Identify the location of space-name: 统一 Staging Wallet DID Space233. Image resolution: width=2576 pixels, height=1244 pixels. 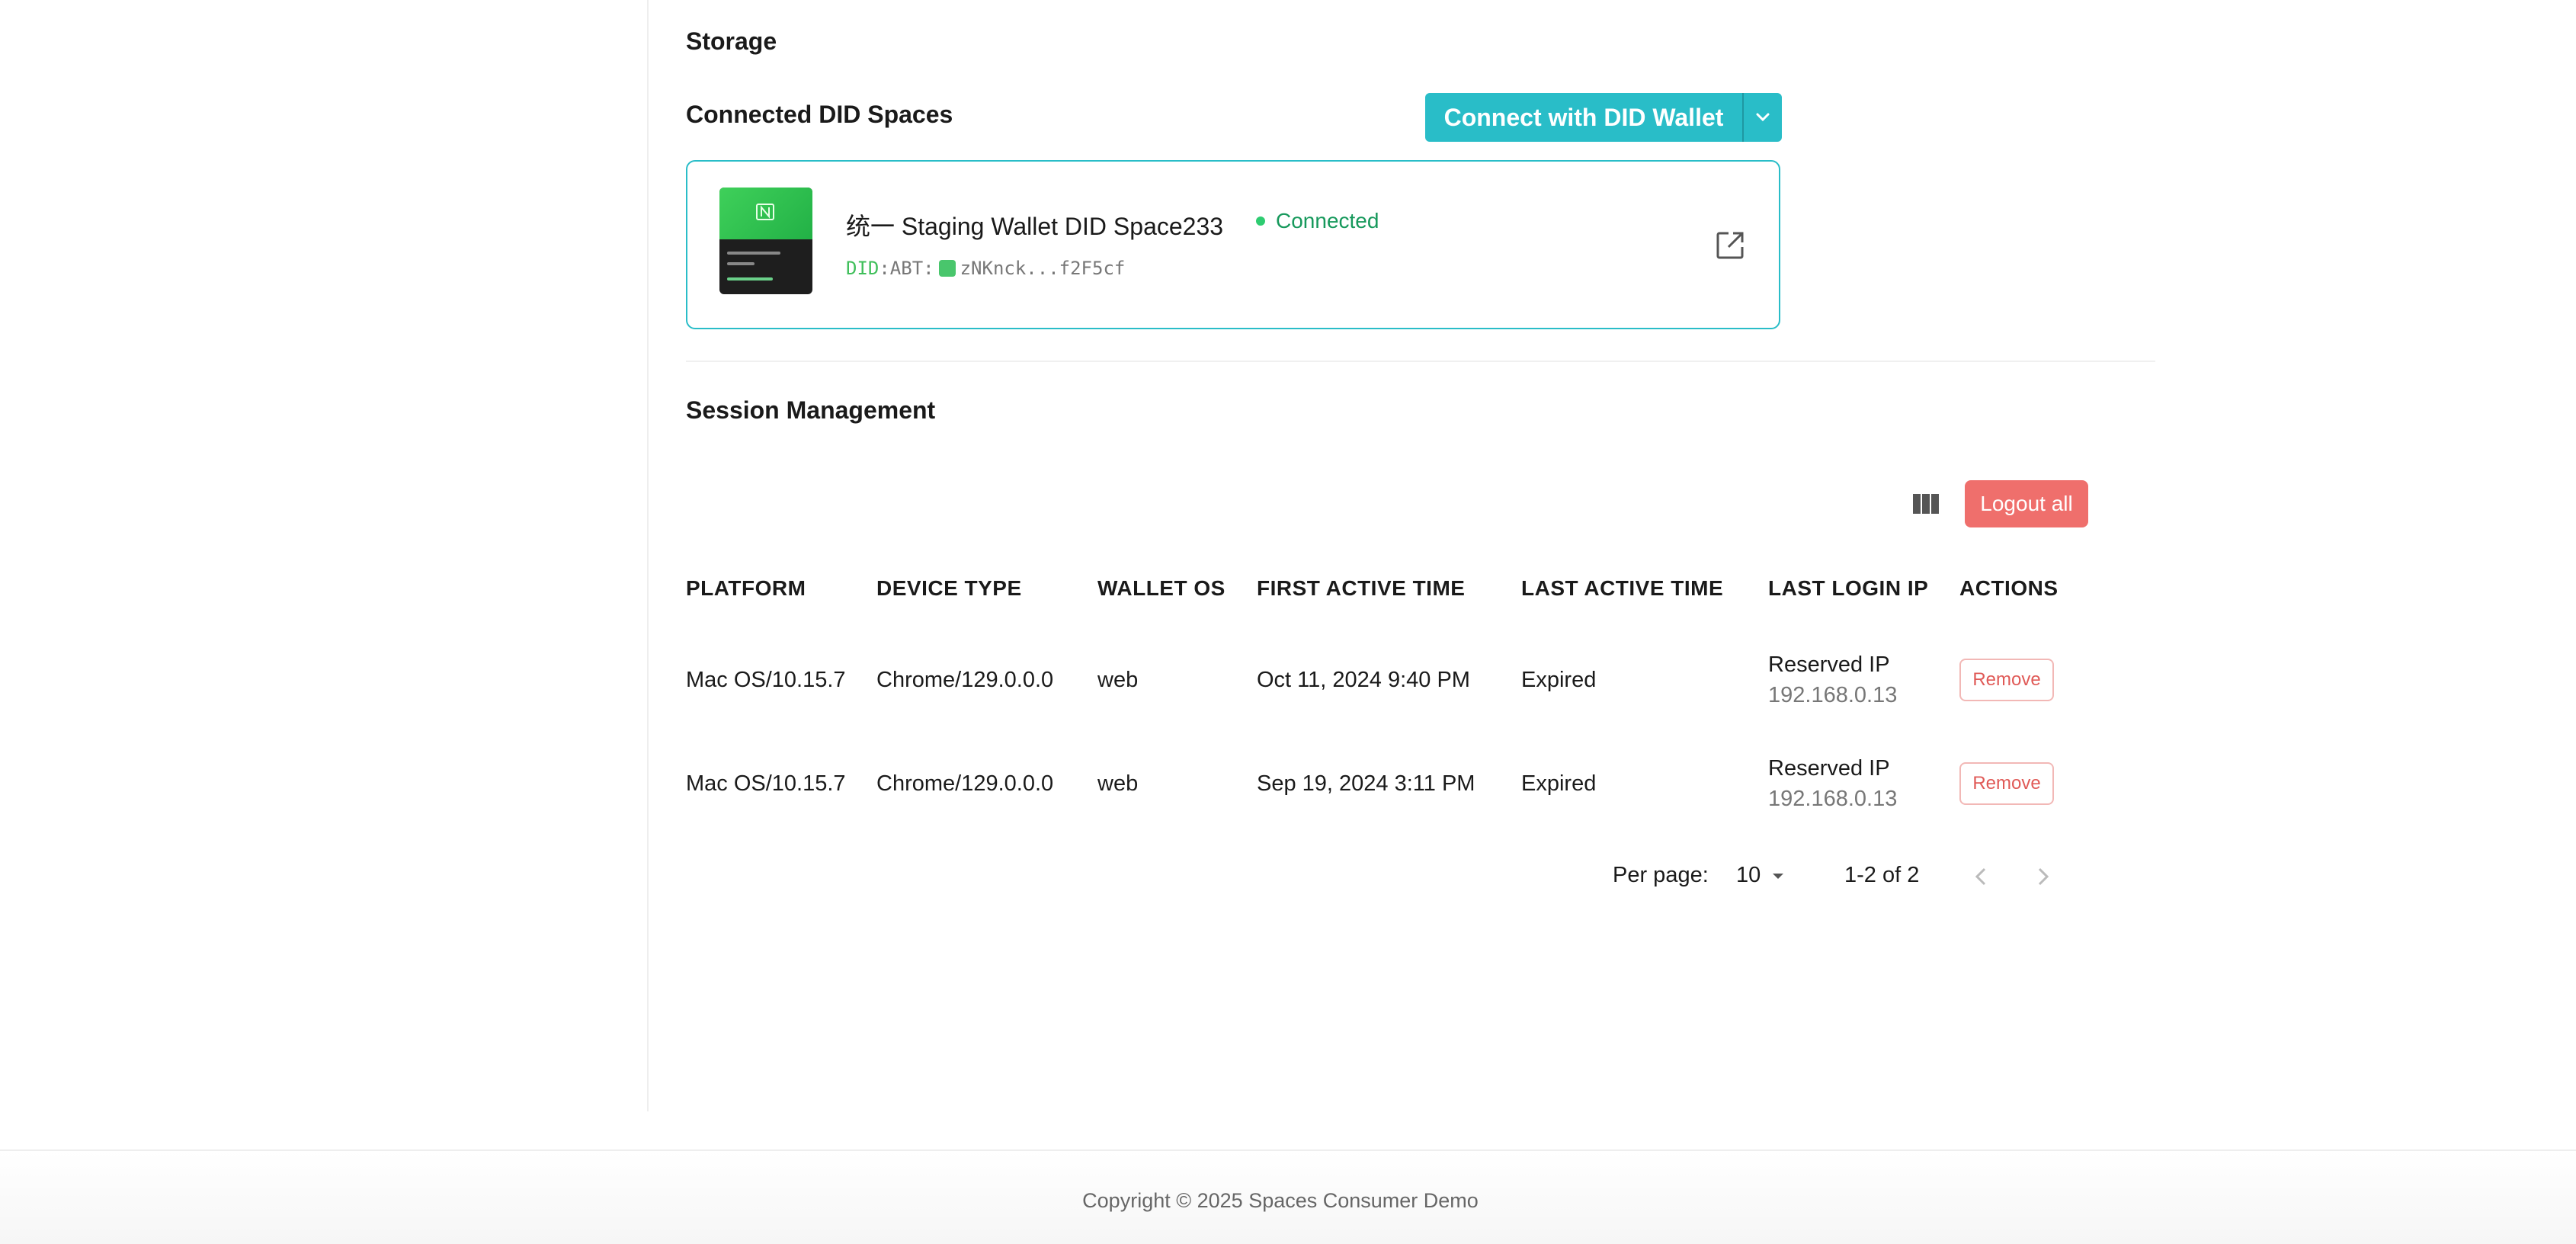
(1035, 226).